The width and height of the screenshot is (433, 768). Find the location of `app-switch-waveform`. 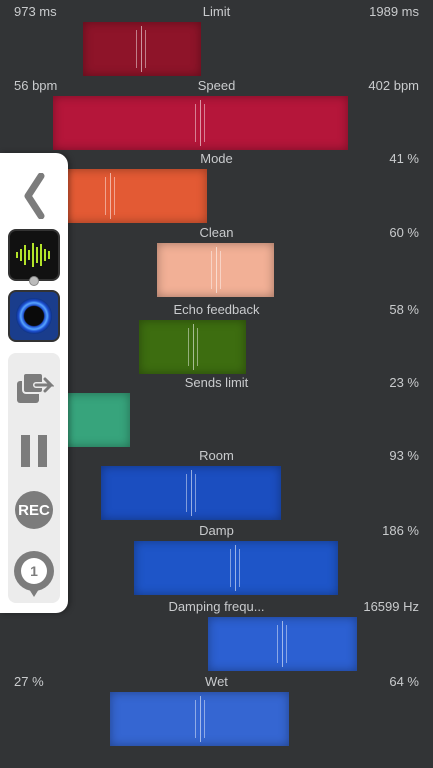

app-switch-waveform is located at coordinates (34, 257).